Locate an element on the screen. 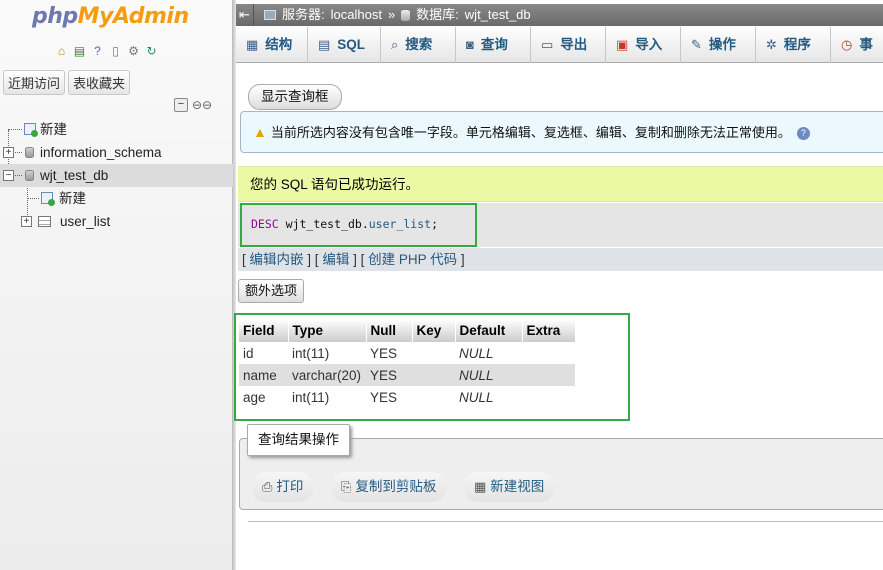 The height and width of the screenshot is (570, 883). column-header: Key is located at coordinates (434, 330).